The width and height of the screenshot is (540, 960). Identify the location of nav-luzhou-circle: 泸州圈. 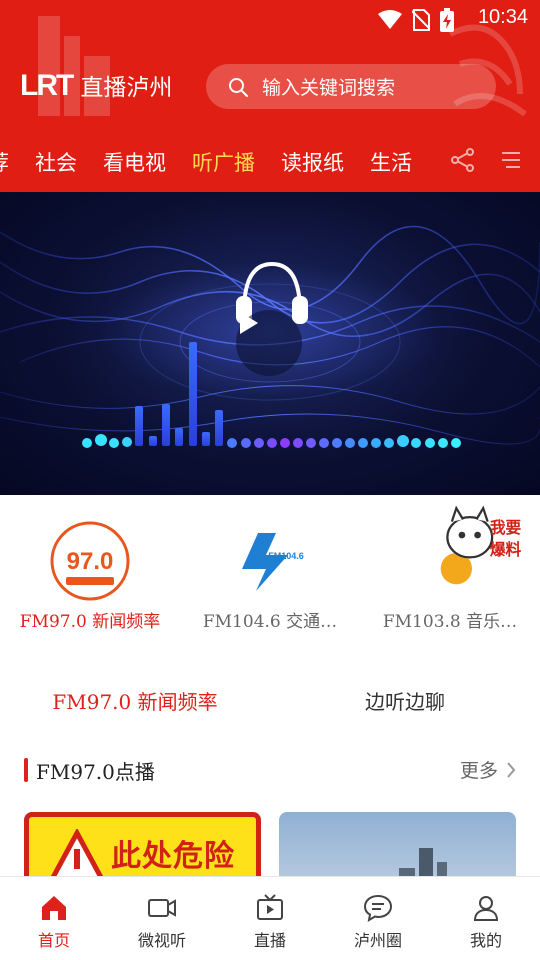
(378, 918).